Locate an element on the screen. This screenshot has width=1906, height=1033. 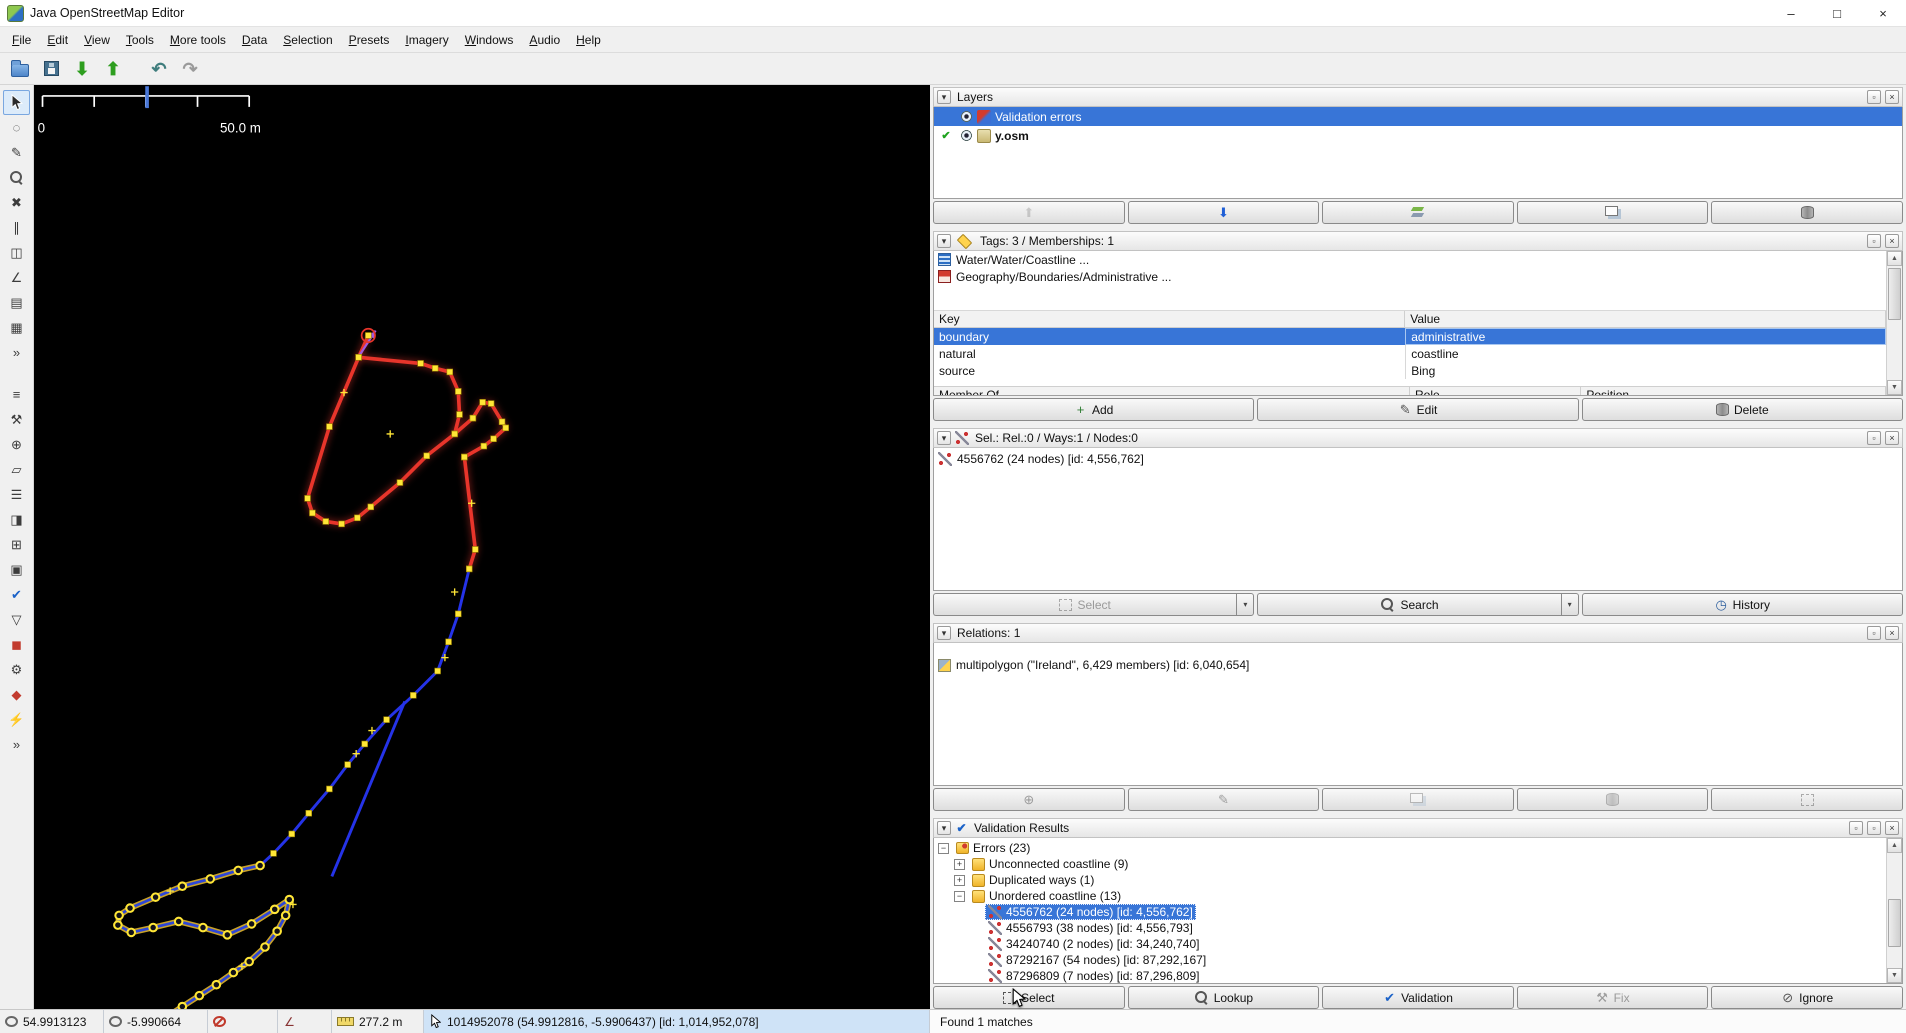
relations-collapse-icon: ▾ is located at coordinates (944, 633).